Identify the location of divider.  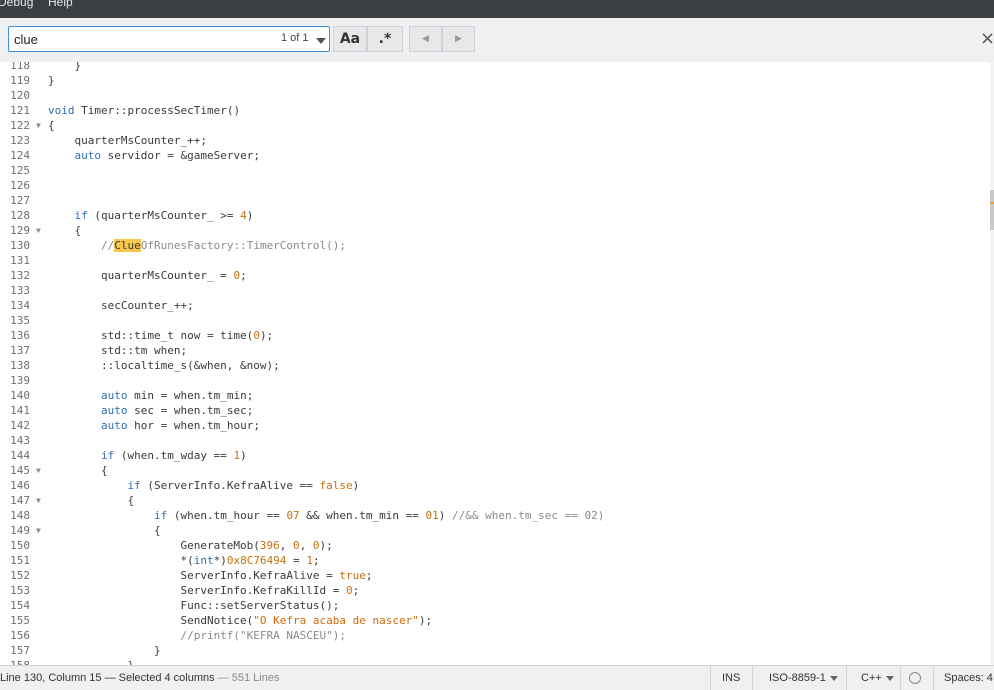
(752, 678).